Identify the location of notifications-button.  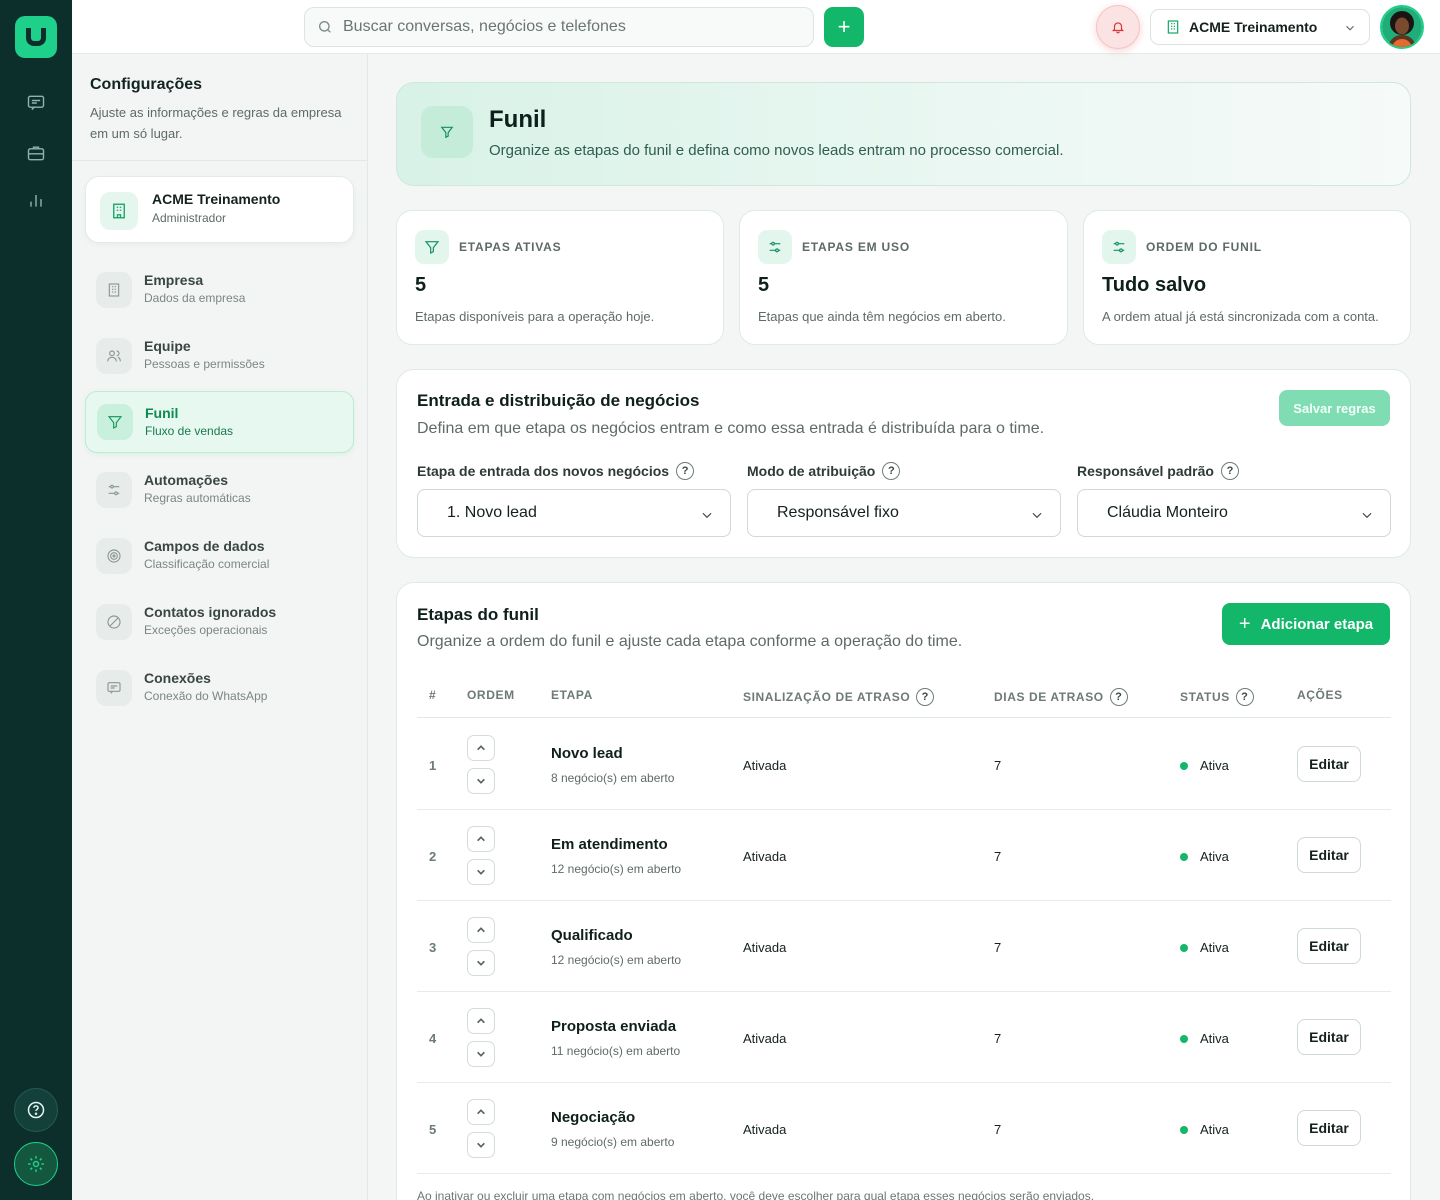
(1118, 27).